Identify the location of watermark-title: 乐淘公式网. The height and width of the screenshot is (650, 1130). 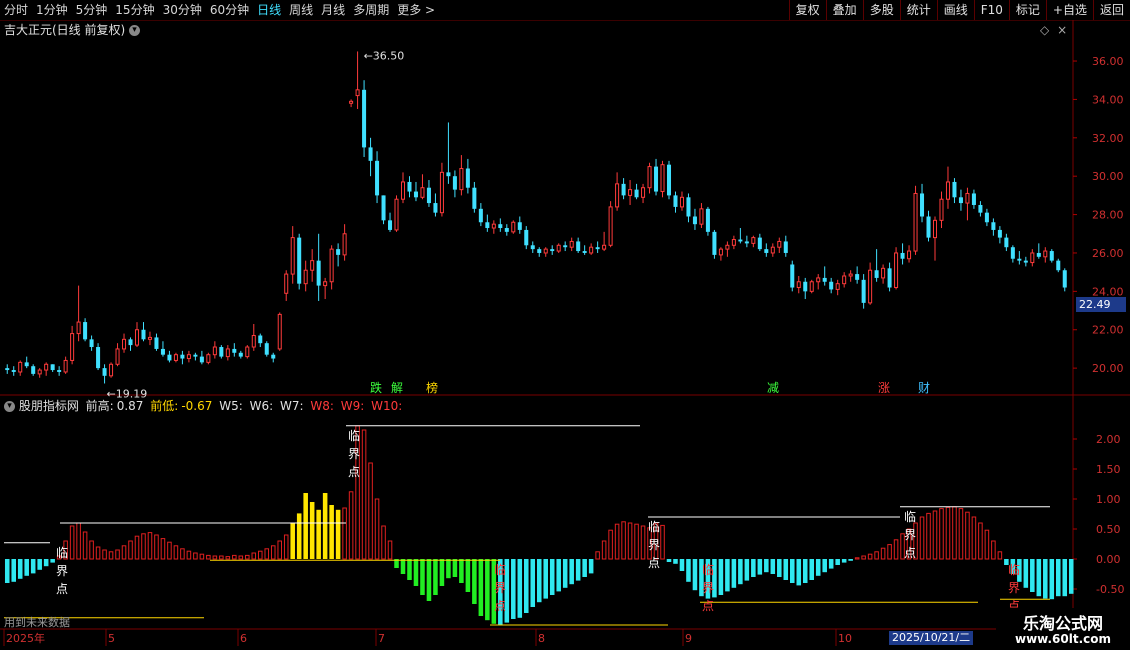
(1062, 623).